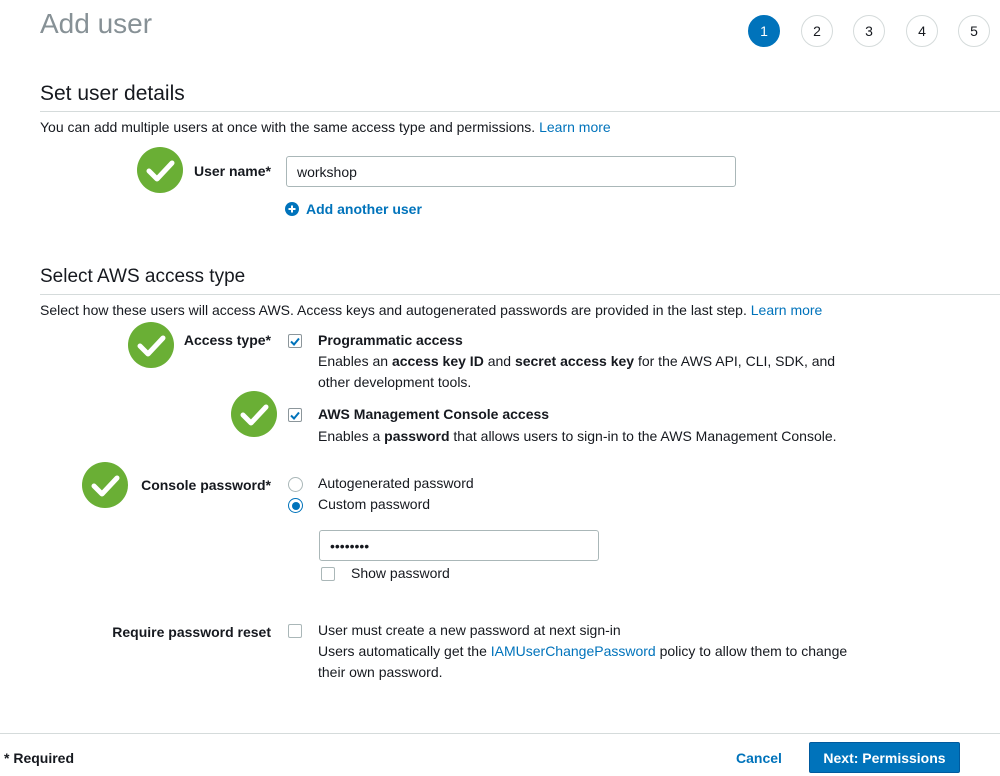 The height and width of the screenshot is (776, 1000). Describe the element at coordinates (206, 485) in the screenshot. I see `console-password-label: Console password*` at that location.